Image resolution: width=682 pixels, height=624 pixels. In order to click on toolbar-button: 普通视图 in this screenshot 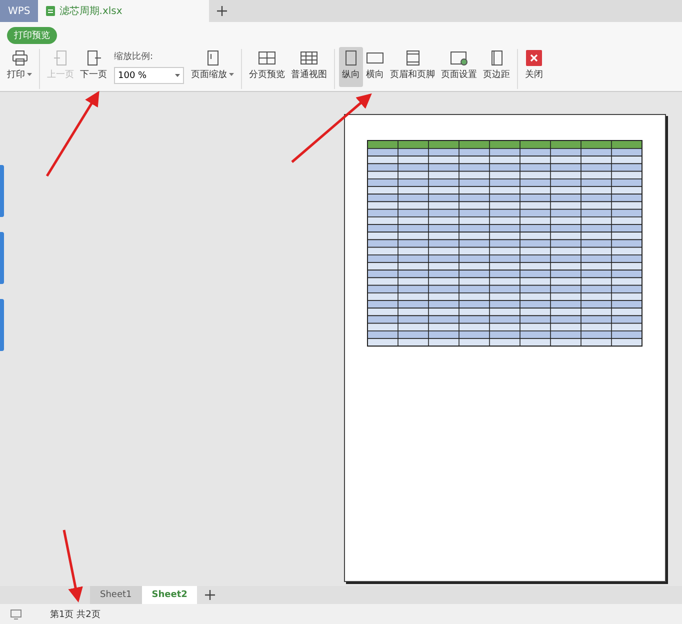, I will do `click(309, 67)`.